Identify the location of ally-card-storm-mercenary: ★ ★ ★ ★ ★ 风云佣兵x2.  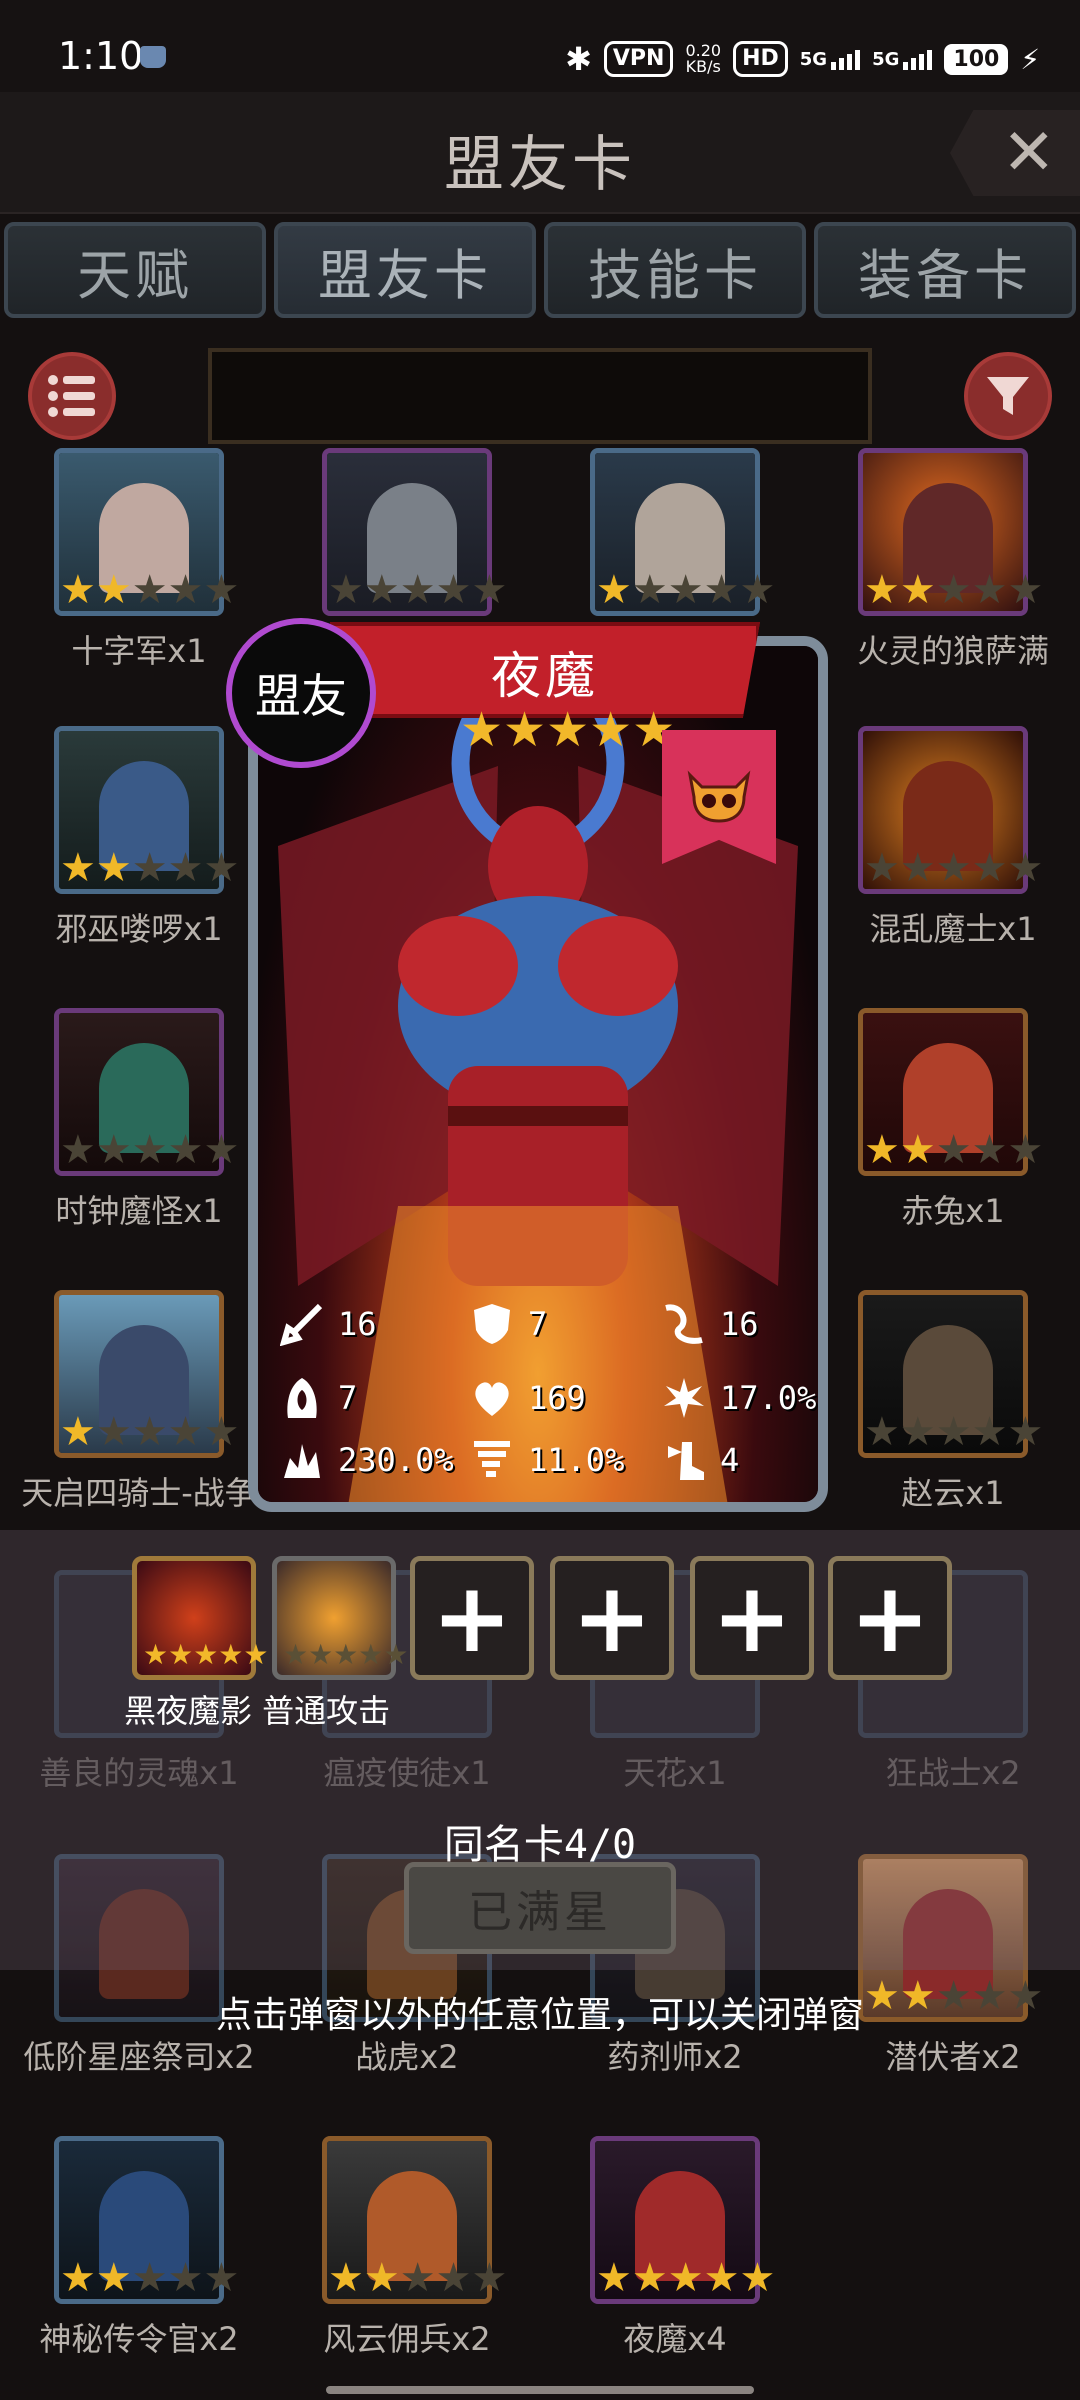
(392, 2266).